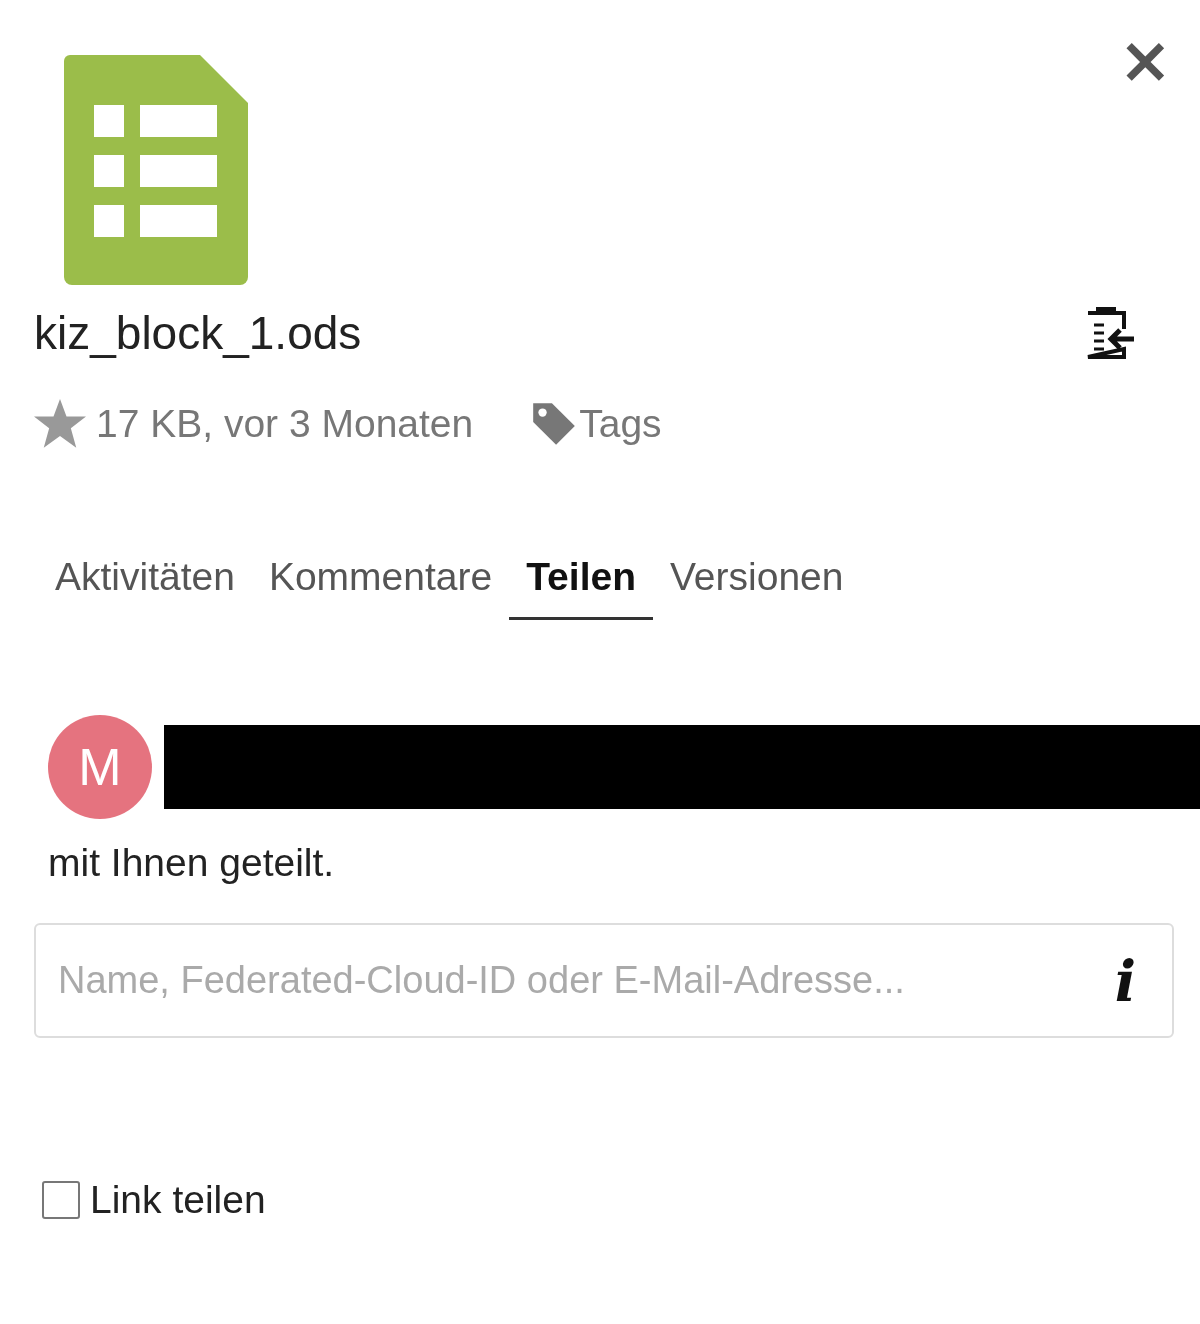 This screenshot has width=1200, height=1324. I want to click on star-icon, so click(60, 424).